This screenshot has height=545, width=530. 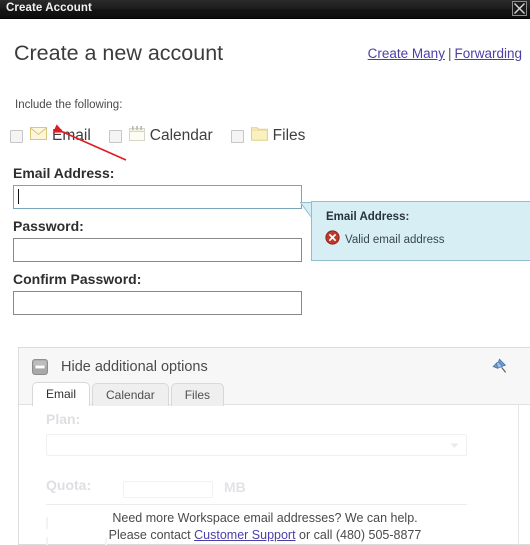 I want to click on calendar-checkbox, so click(x=115, y=136).